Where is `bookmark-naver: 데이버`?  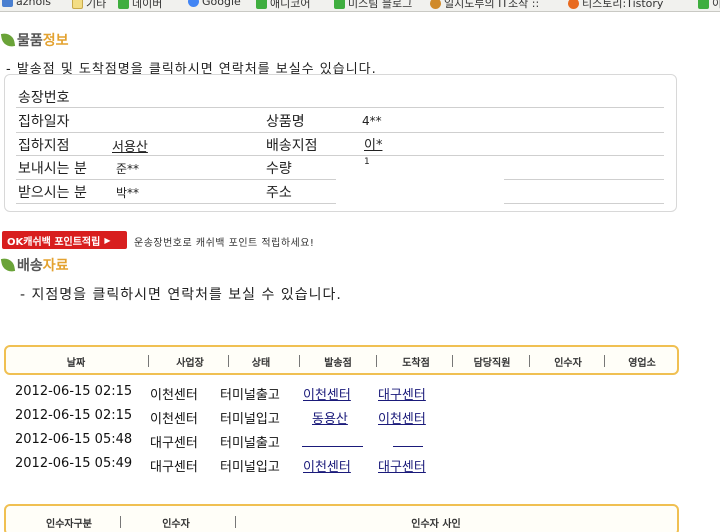 bookmark-naver: 데이버 is located at coordinates (140, 5).